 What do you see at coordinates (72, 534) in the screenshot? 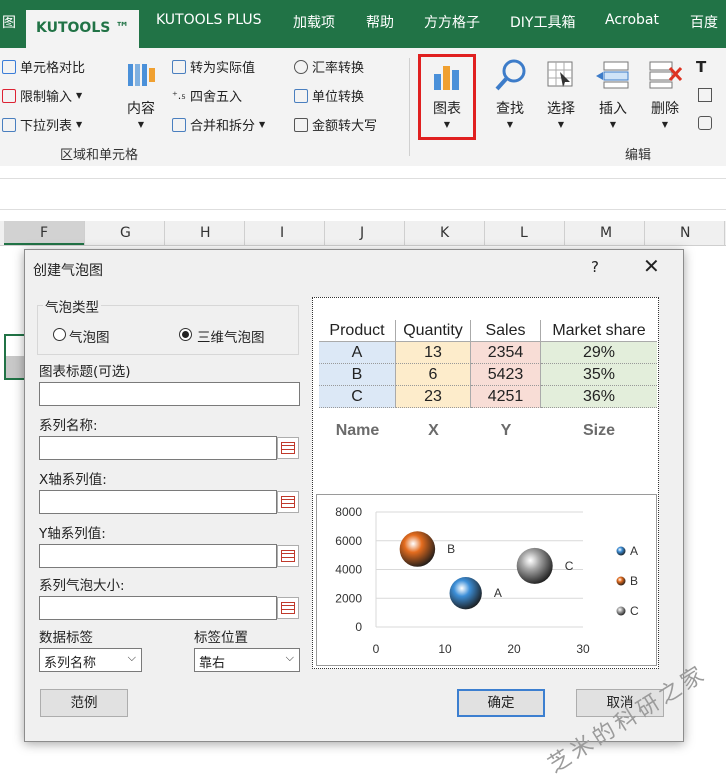
I see `y-values-label: Y轴系列值:` at bounding box center [72, 534].